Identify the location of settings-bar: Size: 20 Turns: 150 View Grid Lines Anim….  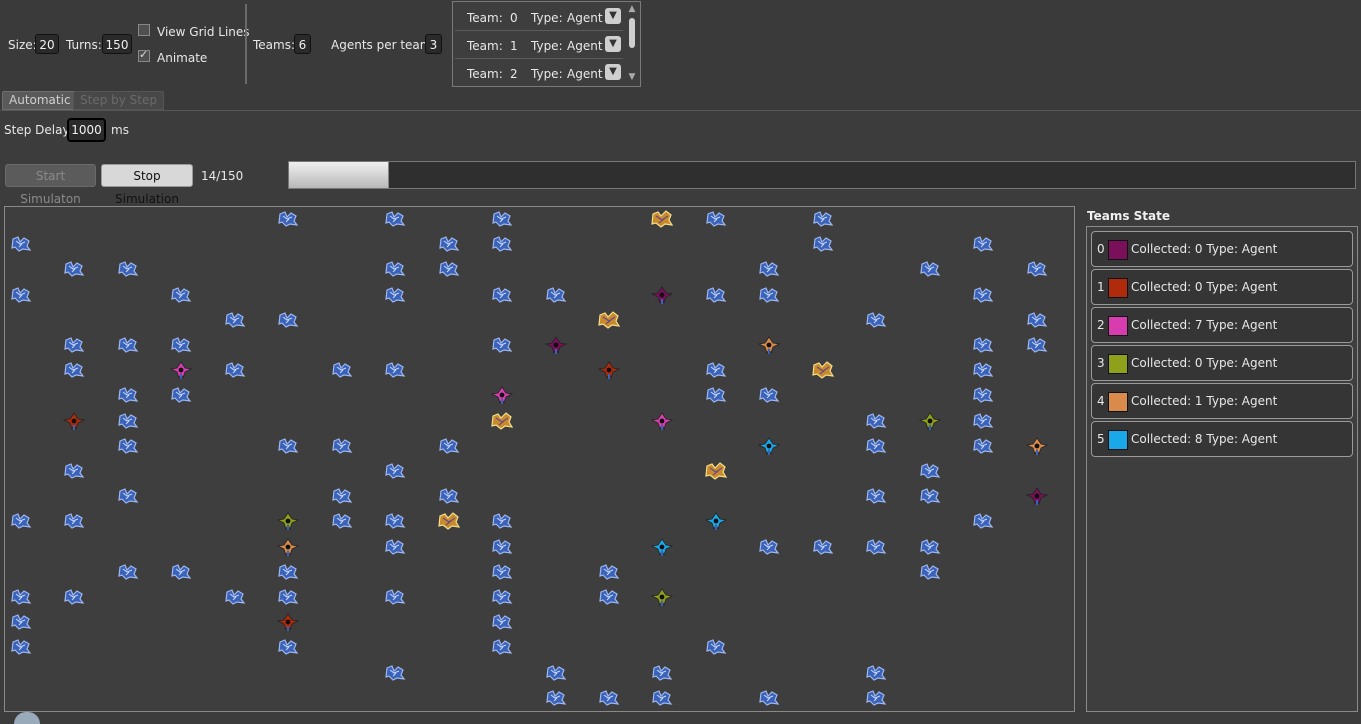
(680, 44).